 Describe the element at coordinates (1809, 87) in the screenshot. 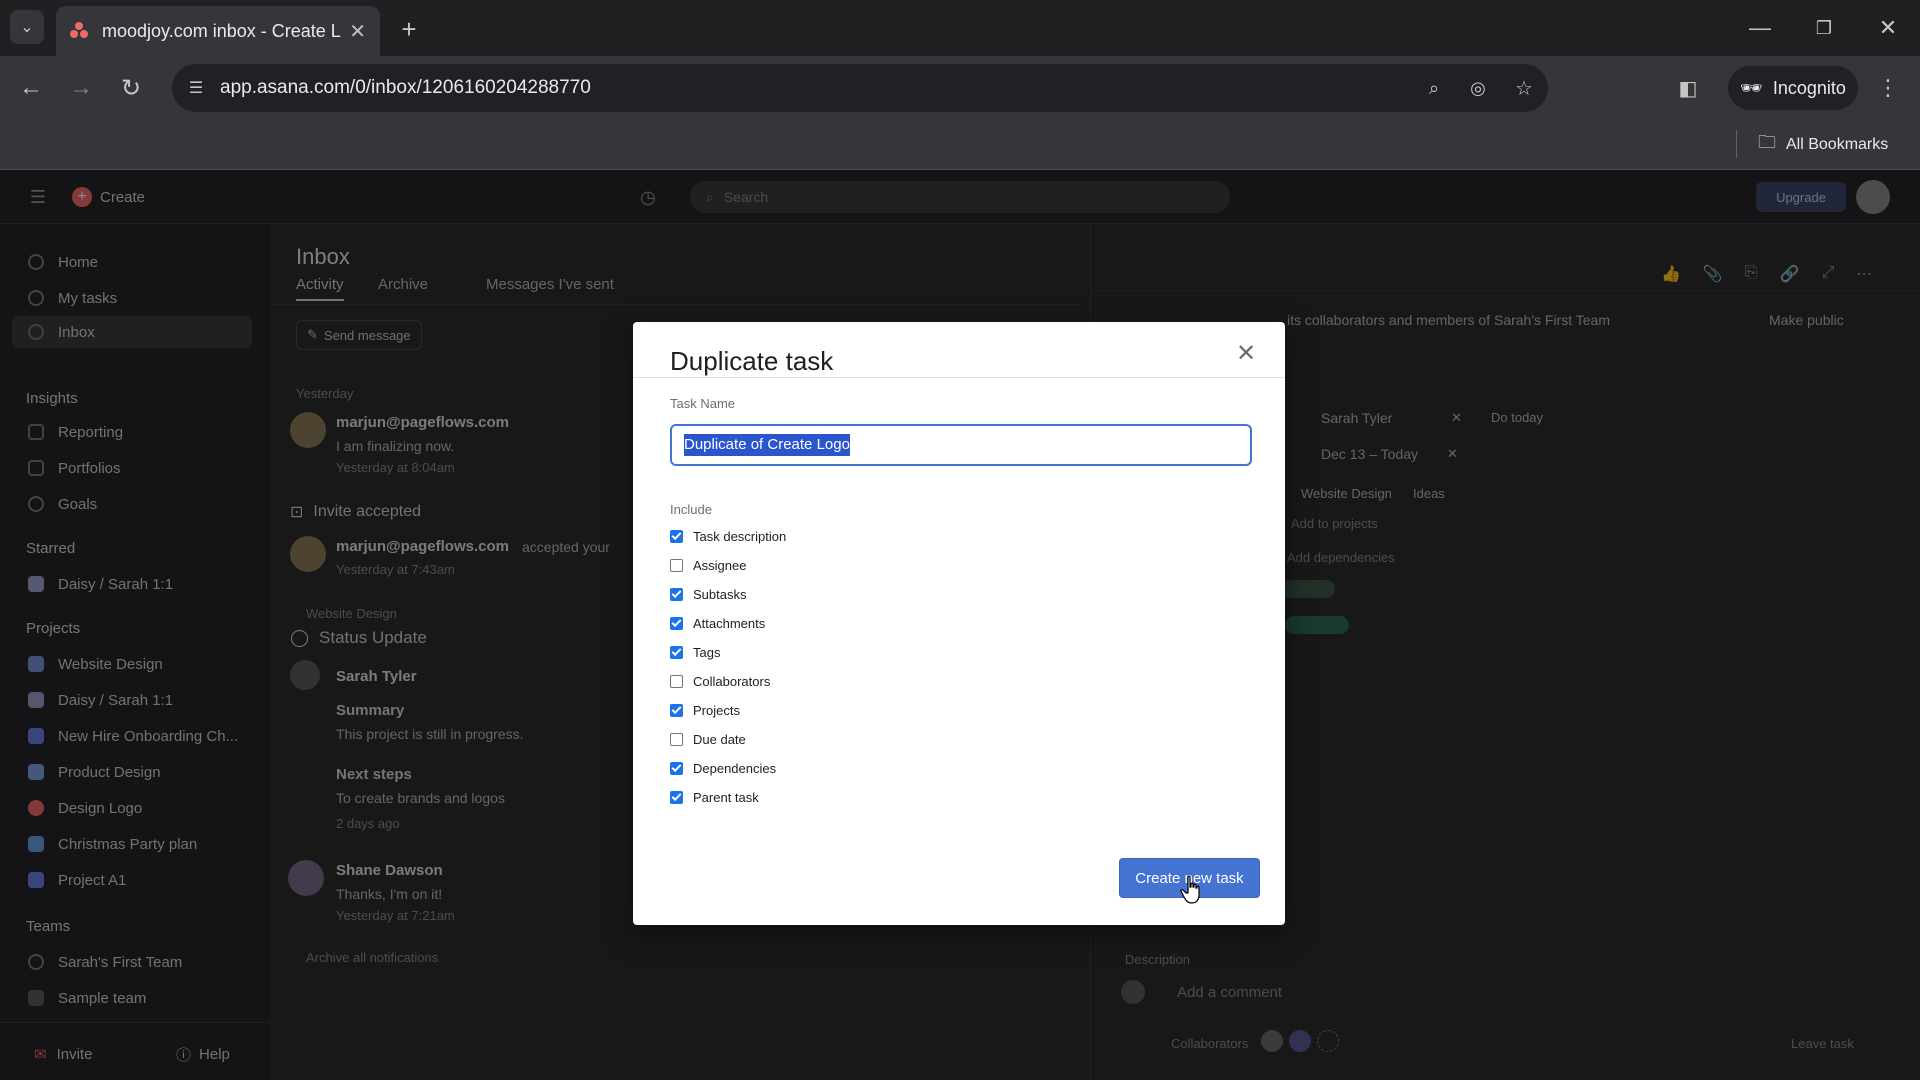

I see `incognito-label: Incognito` at that location.